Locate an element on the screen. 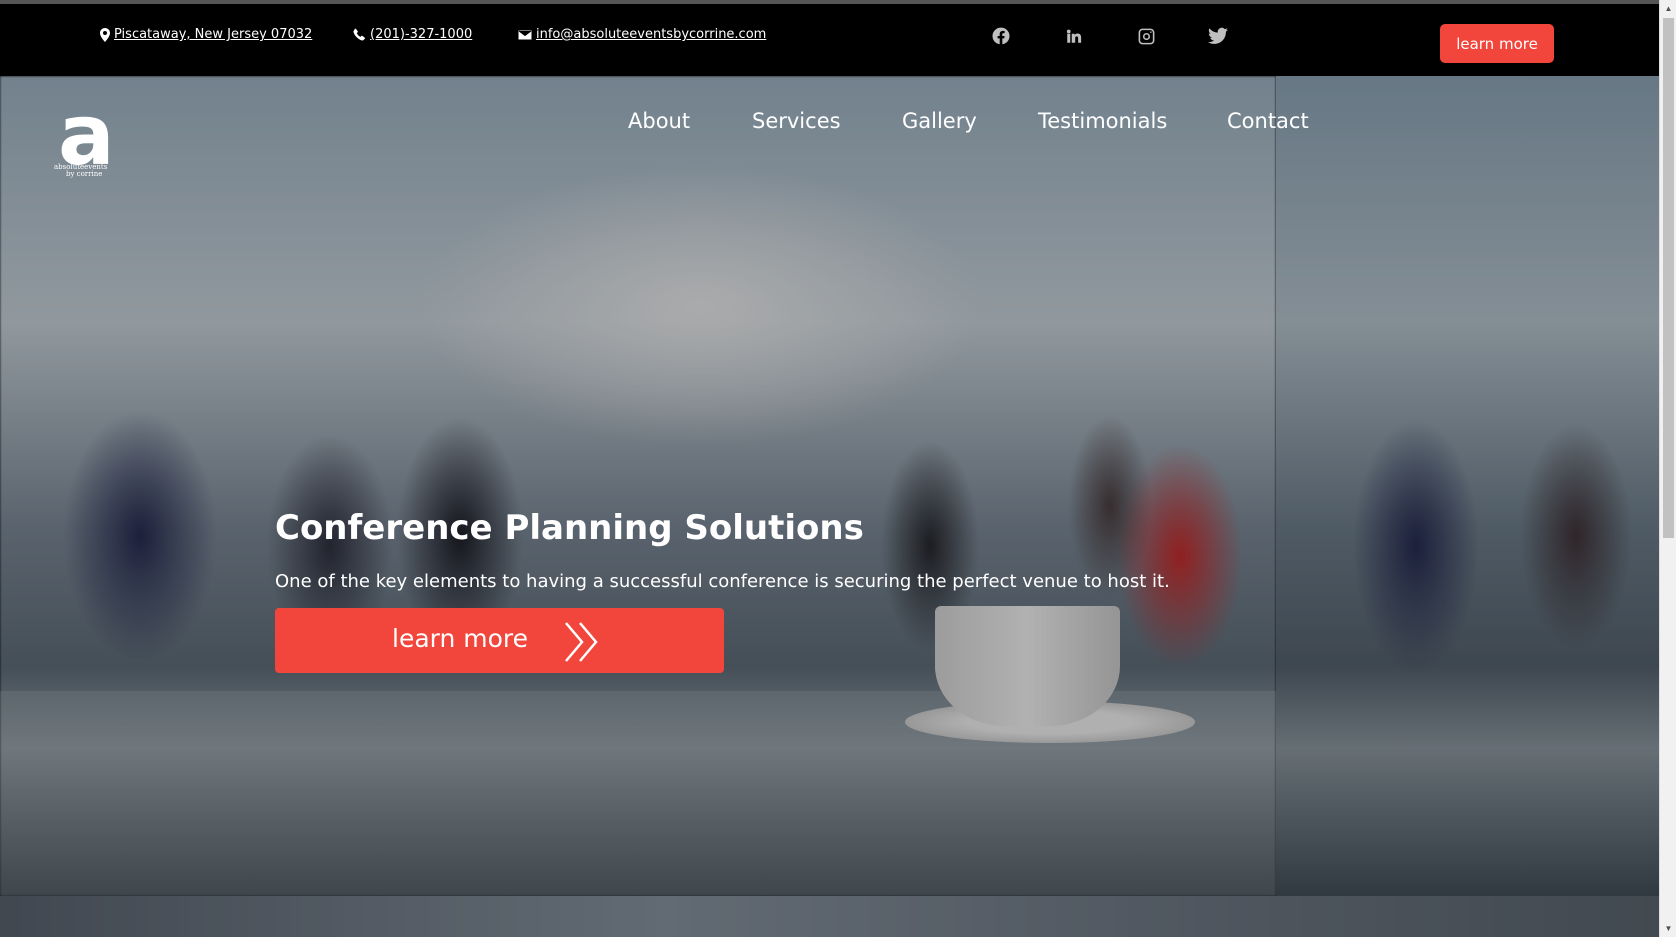  hero-button-label: learn more is located at coordinates (460, 638).